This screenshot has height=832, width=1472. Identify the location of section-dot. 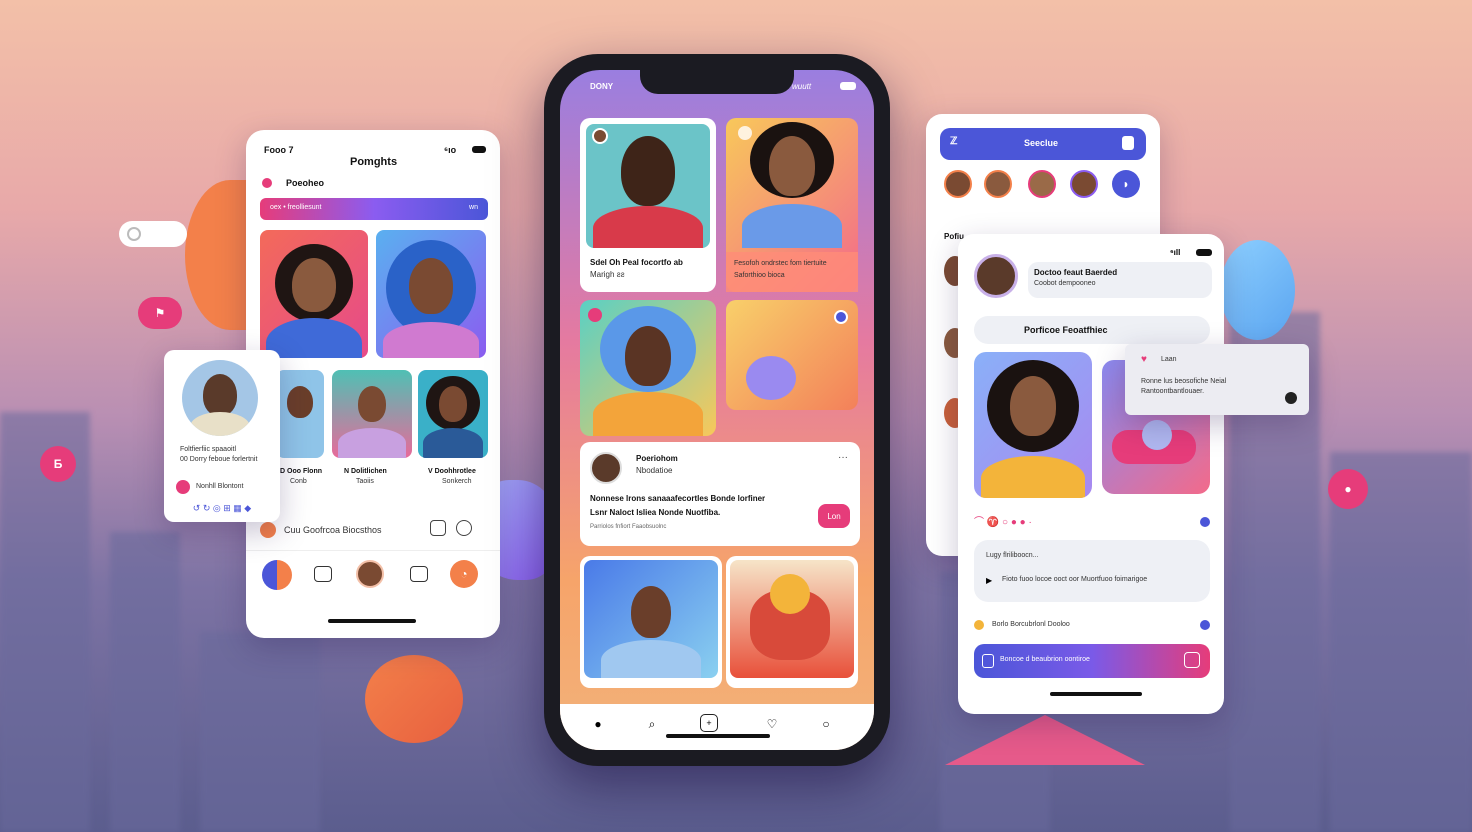
(267, 183).